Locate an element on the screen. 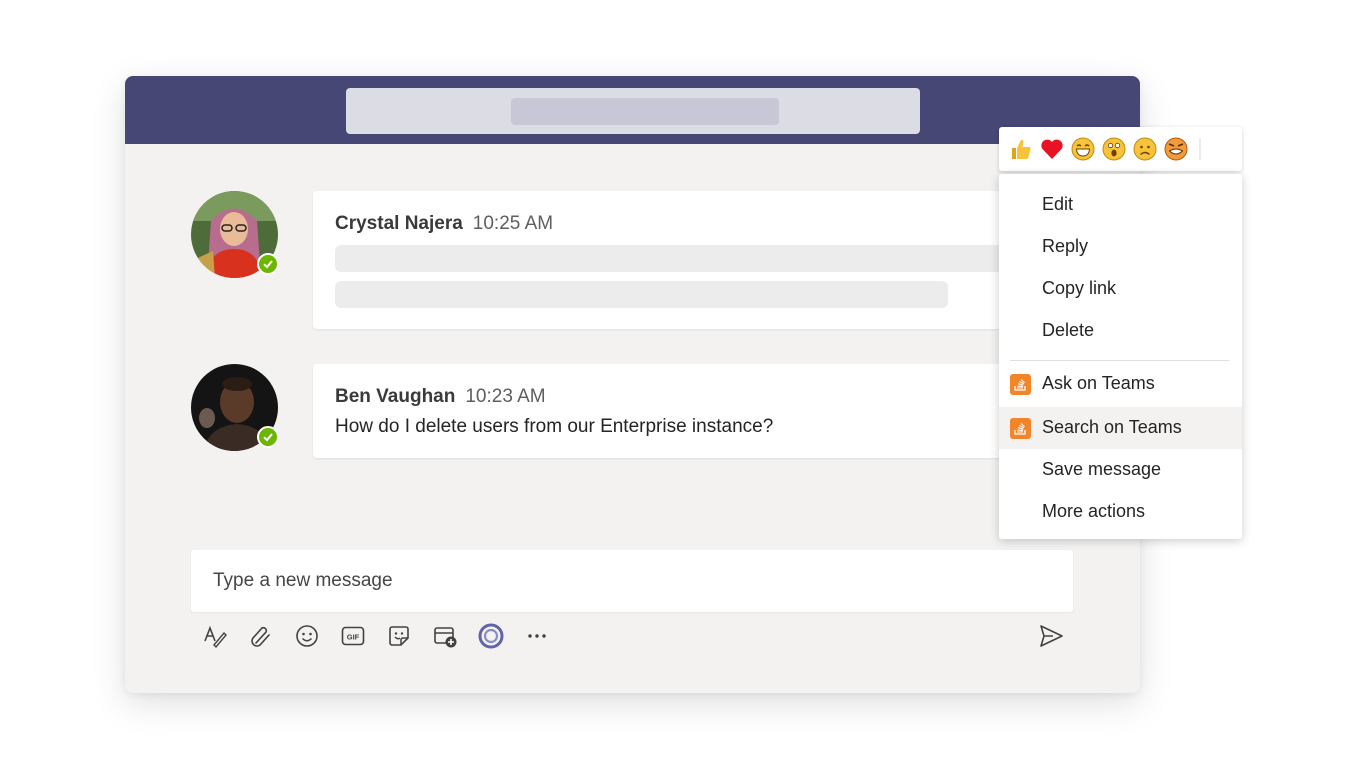 The image size is (1366, 768). reaction-bar-divider is located at coordinates (1200, 149).